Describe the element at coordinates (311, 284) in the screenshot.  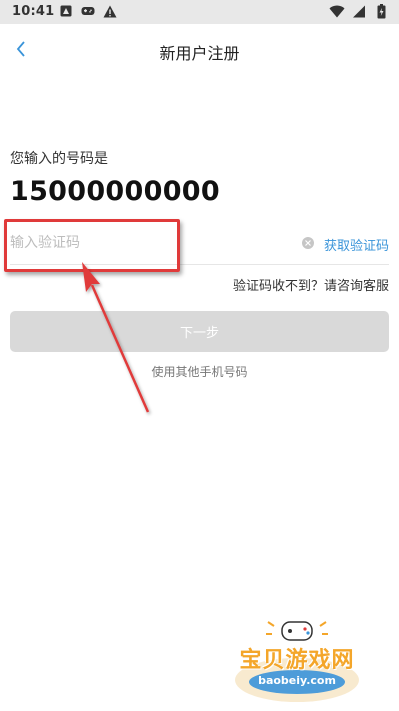
I see `help-text: 验证码收不到？请咨询客服` at that location.